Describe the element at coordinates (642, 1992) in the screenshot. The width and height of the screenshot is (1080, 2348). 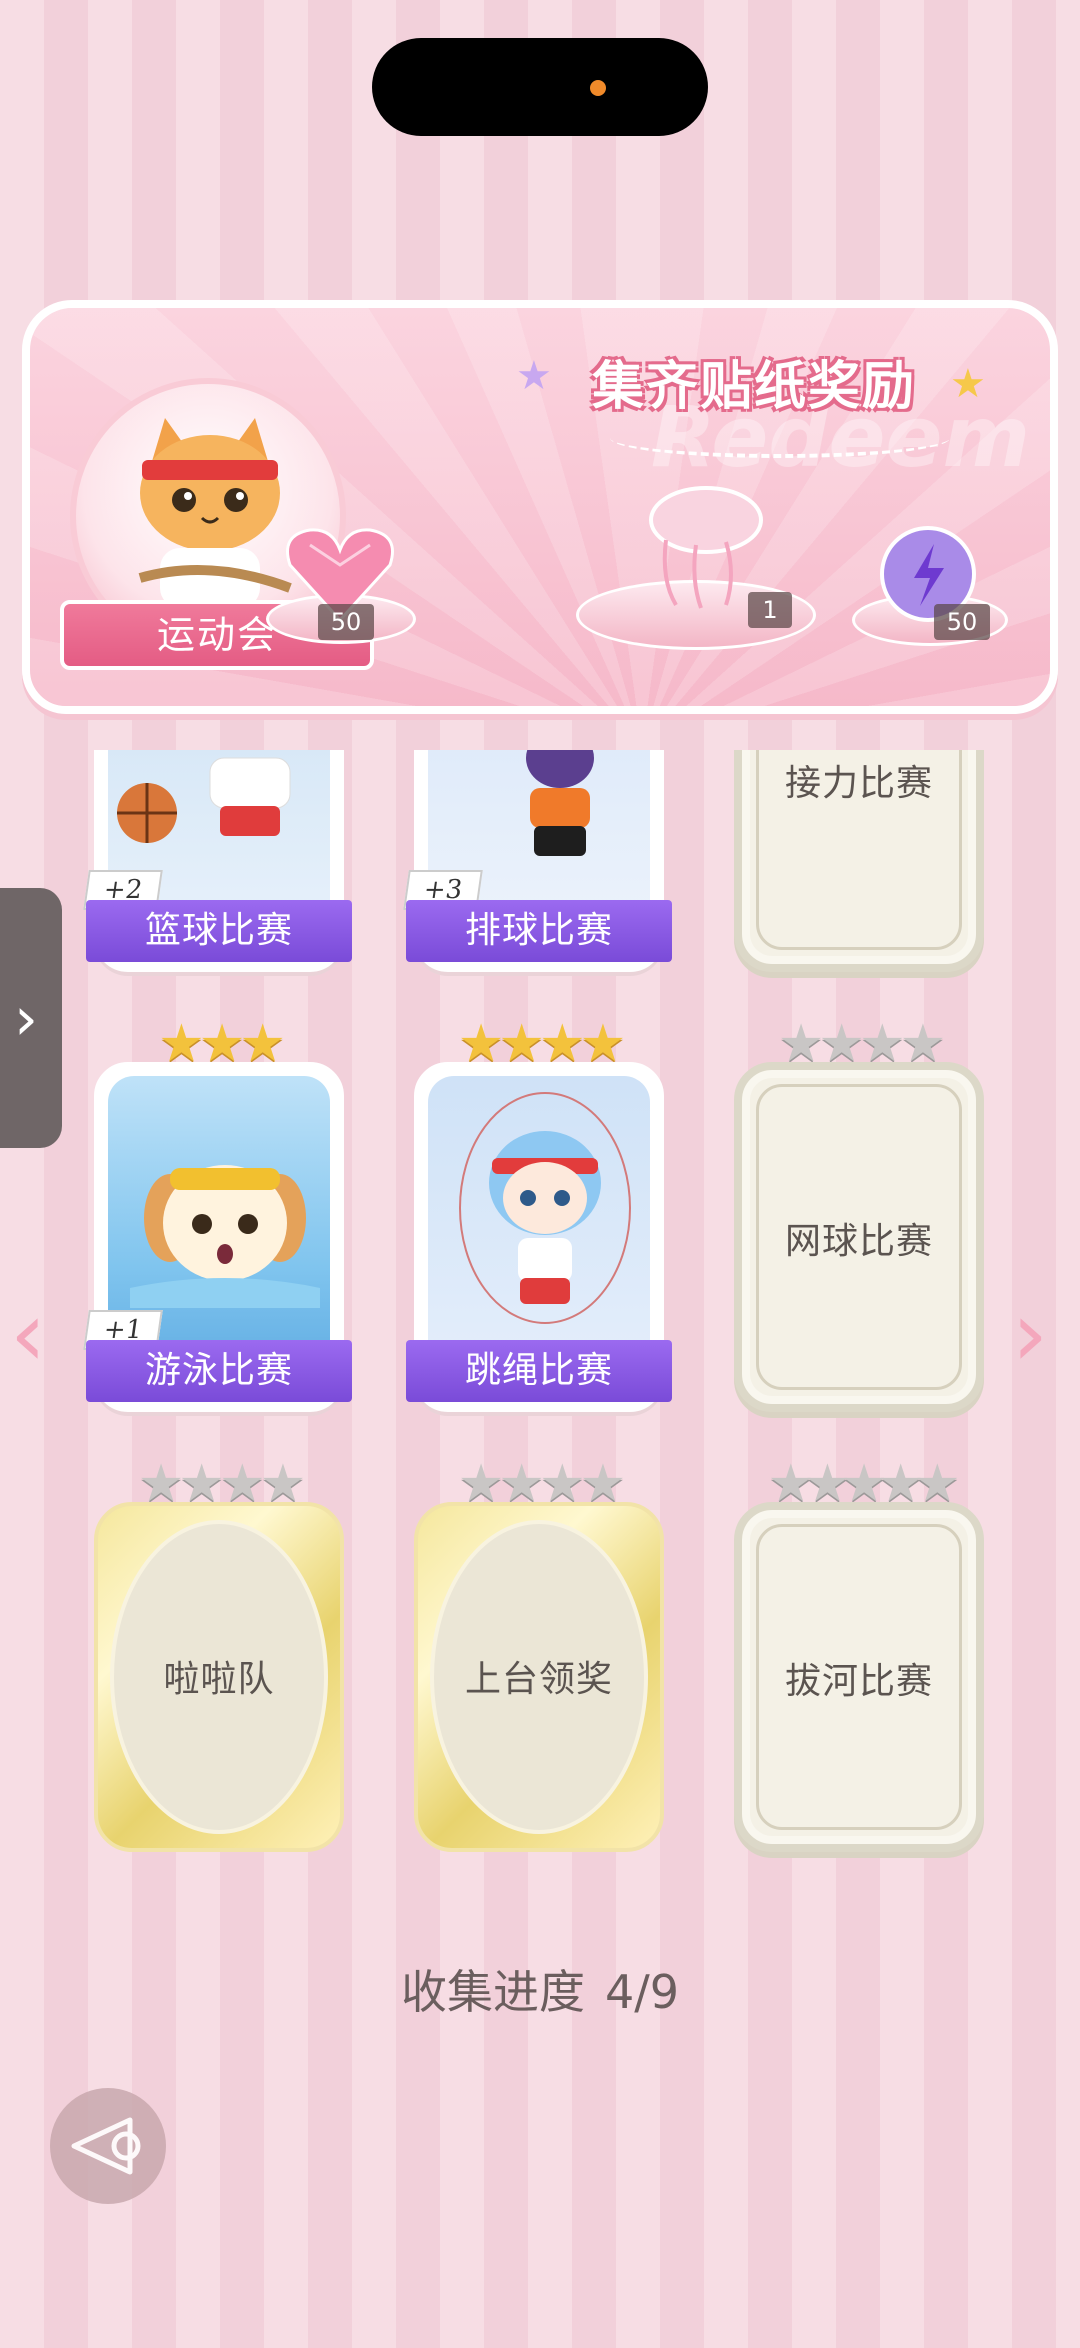
I see `progress-value: 4/9` at that location.